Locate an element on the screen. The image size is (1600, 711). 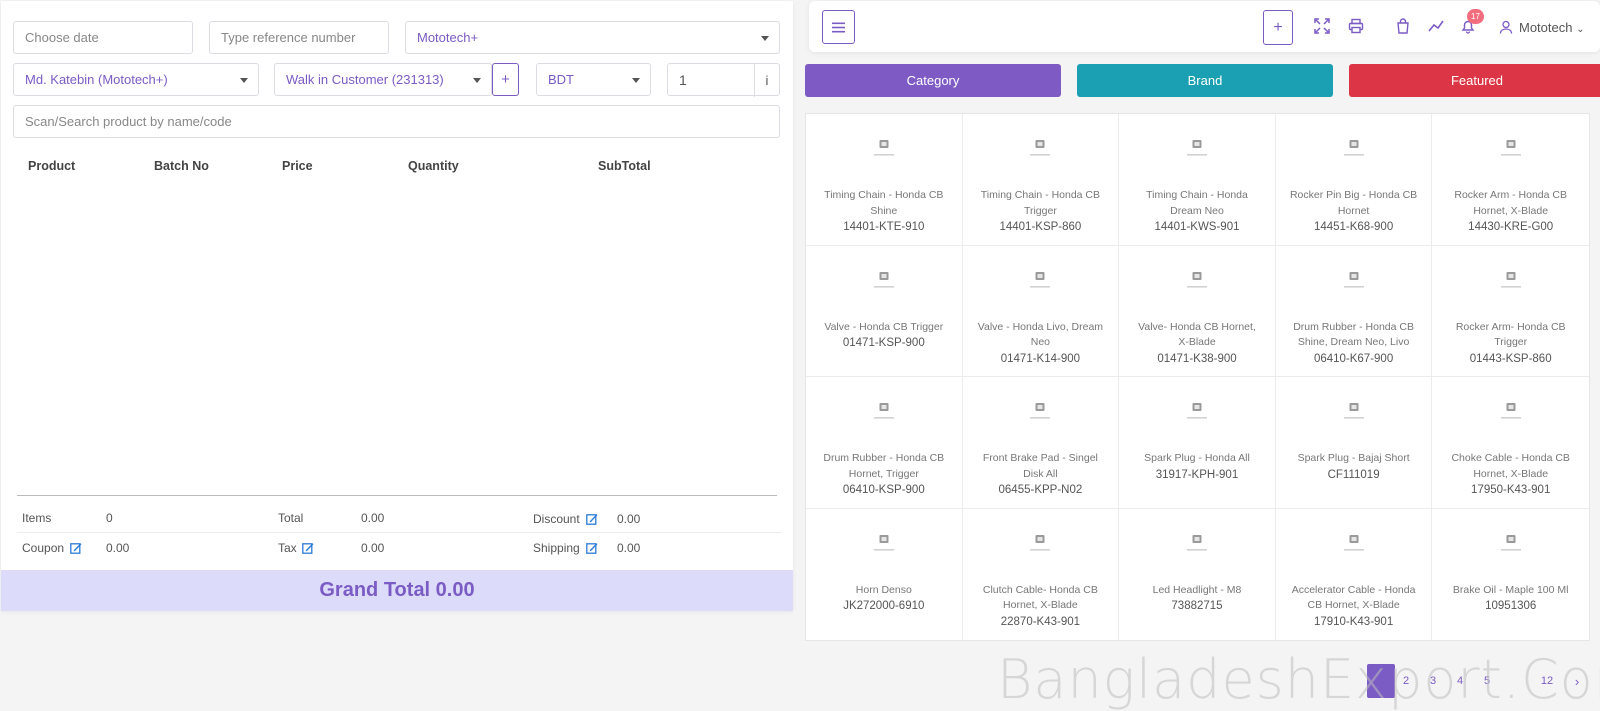
edit-discount-icon is located at coordinates (592, 519).